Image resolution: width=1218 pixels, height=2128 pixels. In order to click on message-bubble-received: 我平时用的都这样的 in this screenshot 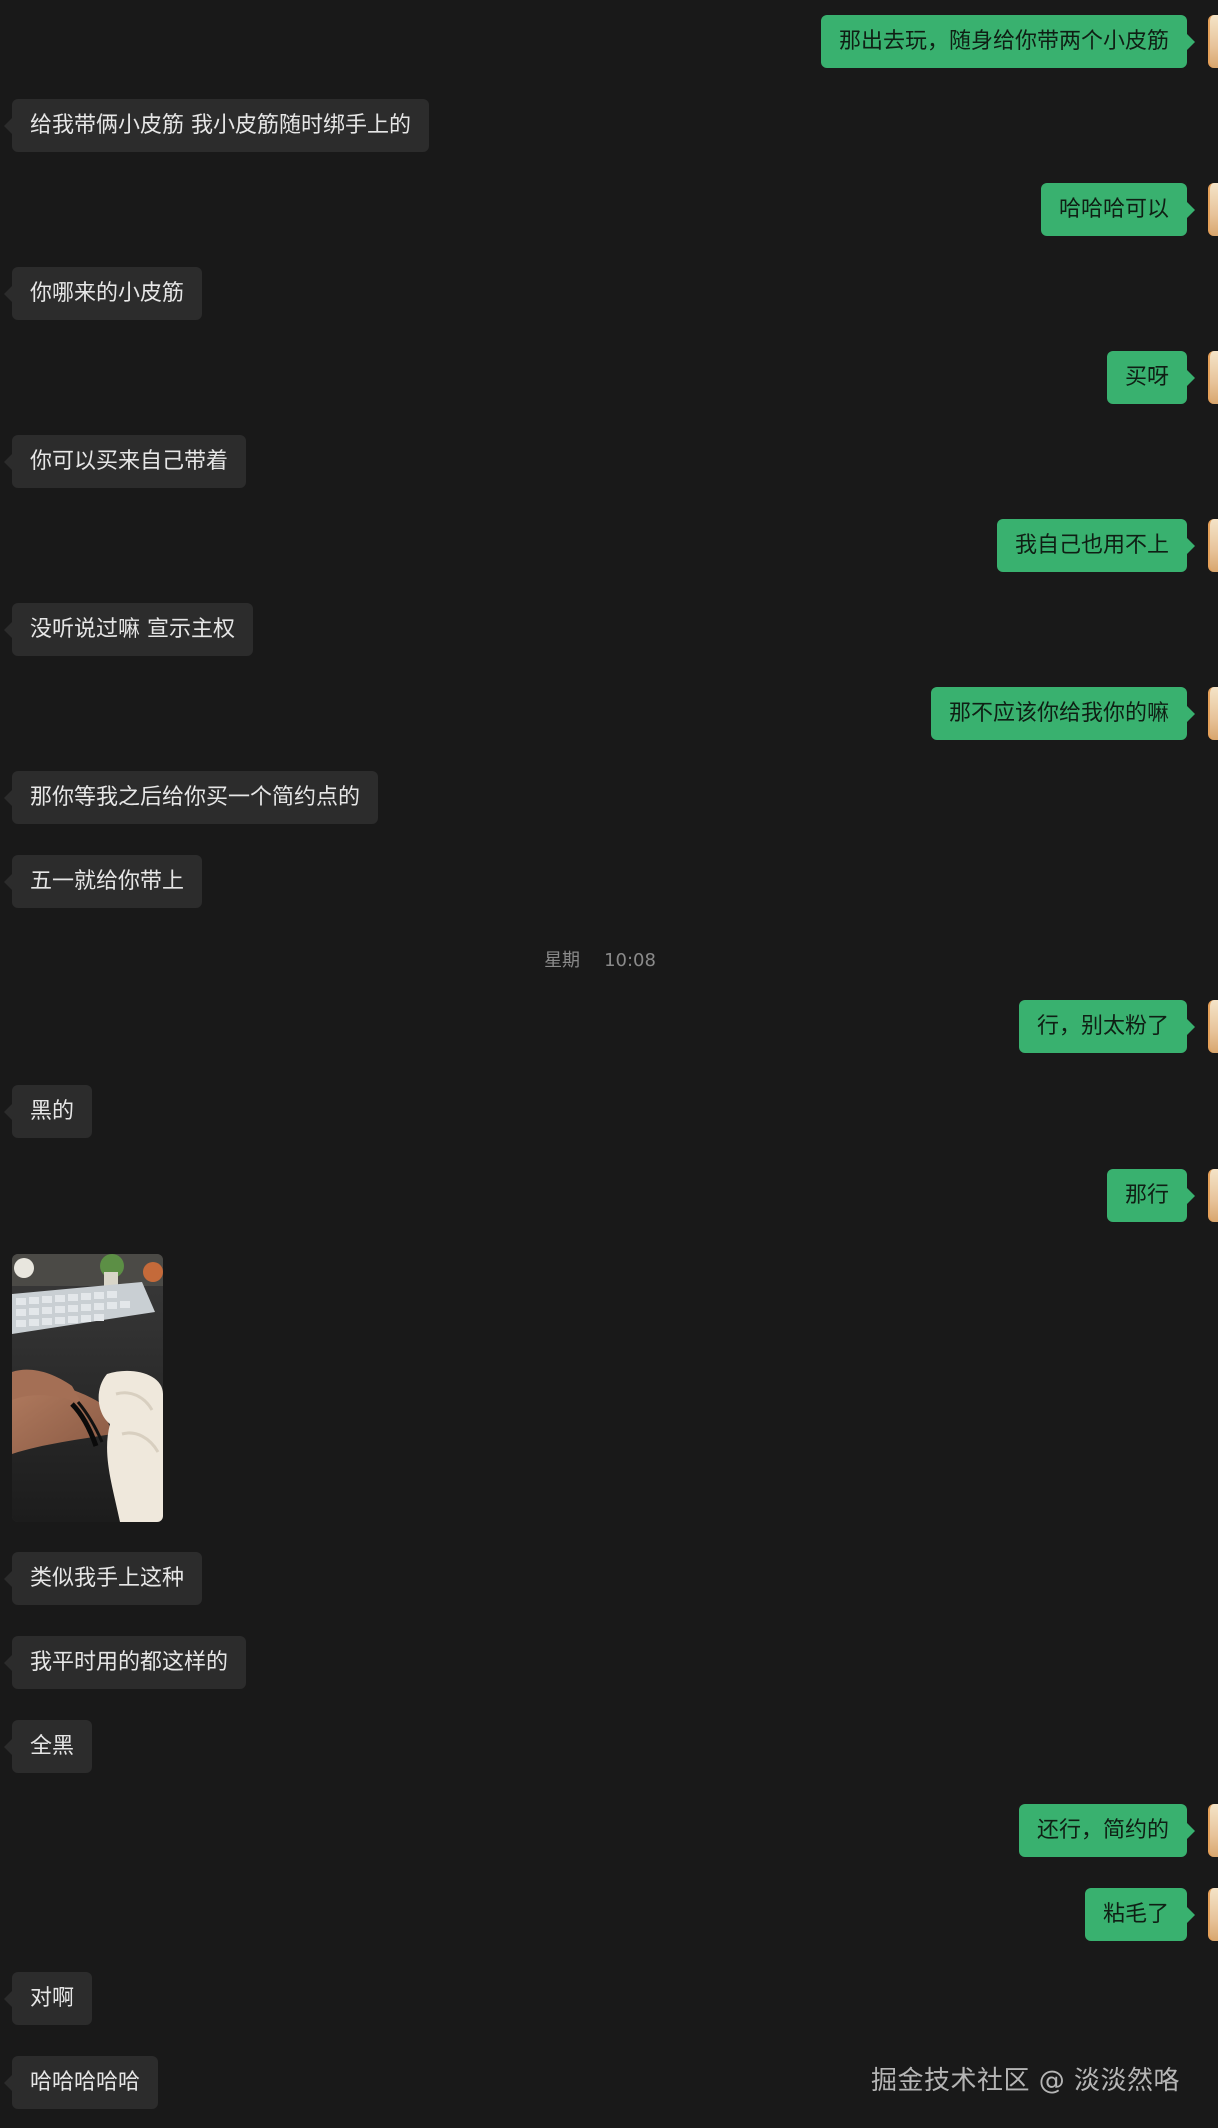, I will do `click(125, 1662)`.